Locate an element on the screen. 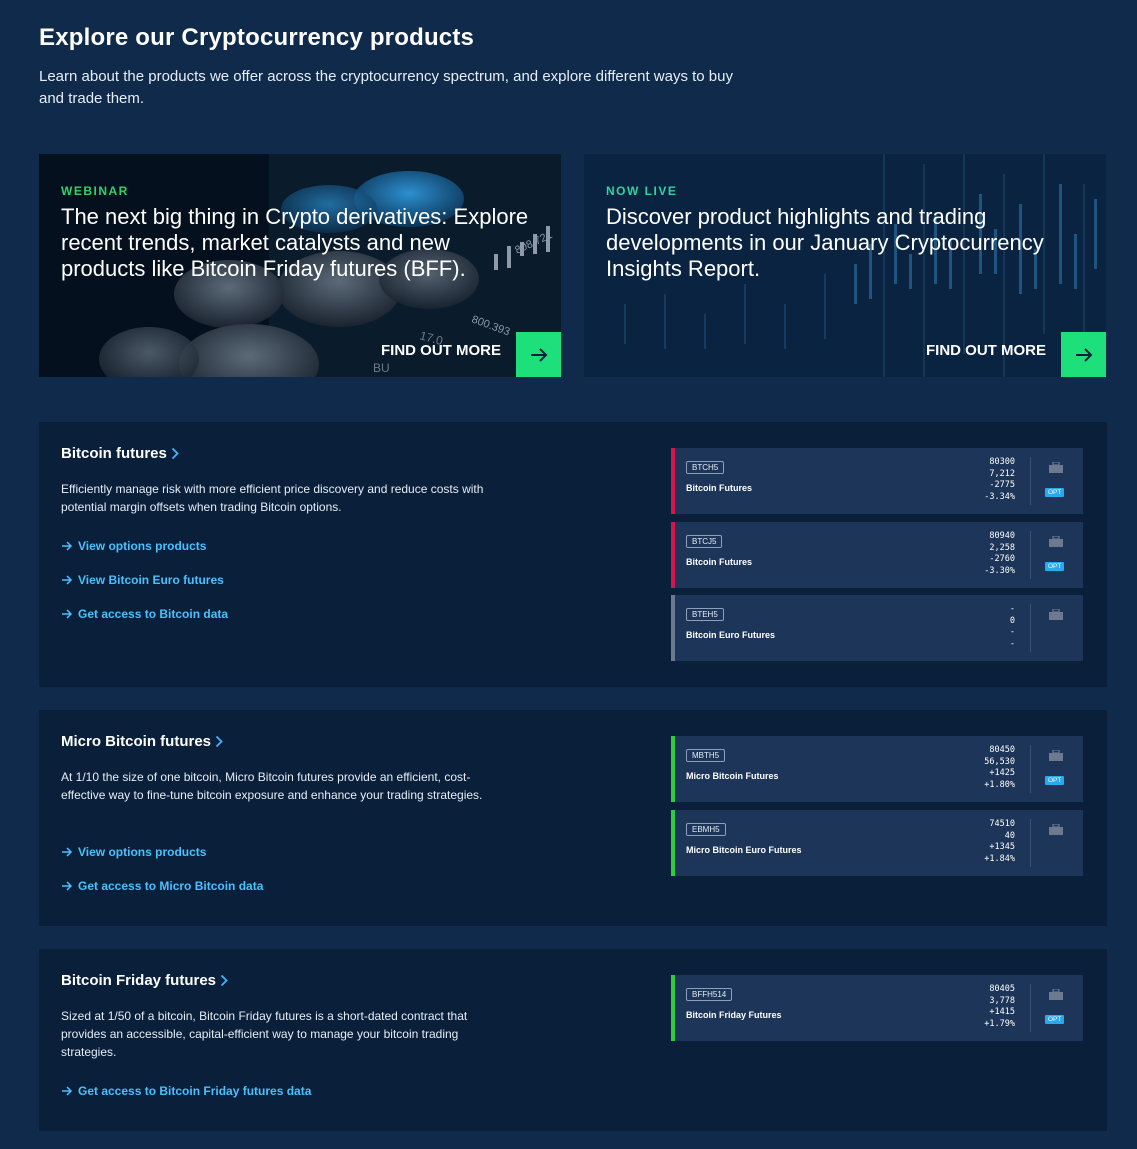  section-title: Bitcoin Friday futures is located at coordinates (139, 980).